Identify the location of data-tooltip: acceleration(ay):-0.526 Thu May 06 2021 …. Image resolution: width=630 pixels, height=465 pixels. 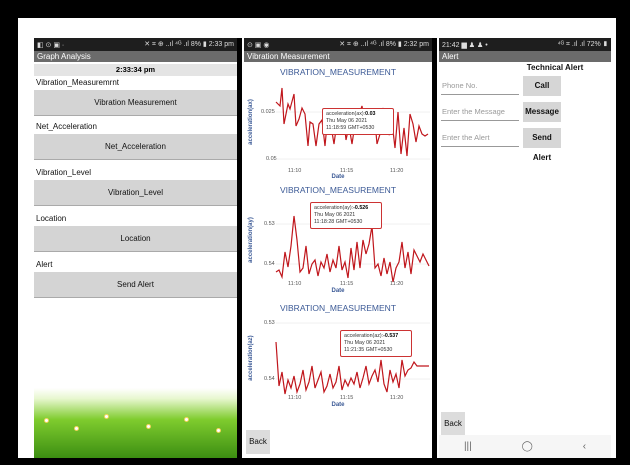
(346, 215).